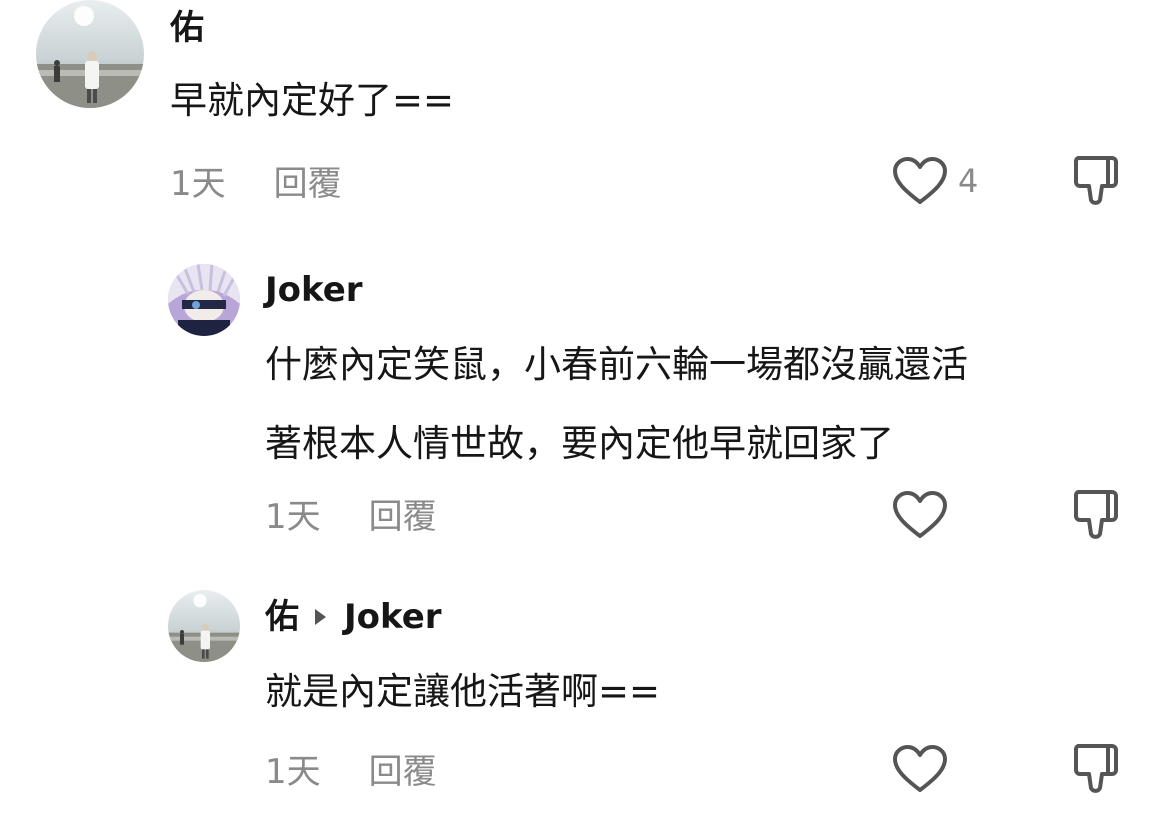 This screenshot has height=834, width=1170. I want to click on comment-text-line: 什麼內定笑鼠，小春前六輪一場都沒贏還活, so click(616, 364).